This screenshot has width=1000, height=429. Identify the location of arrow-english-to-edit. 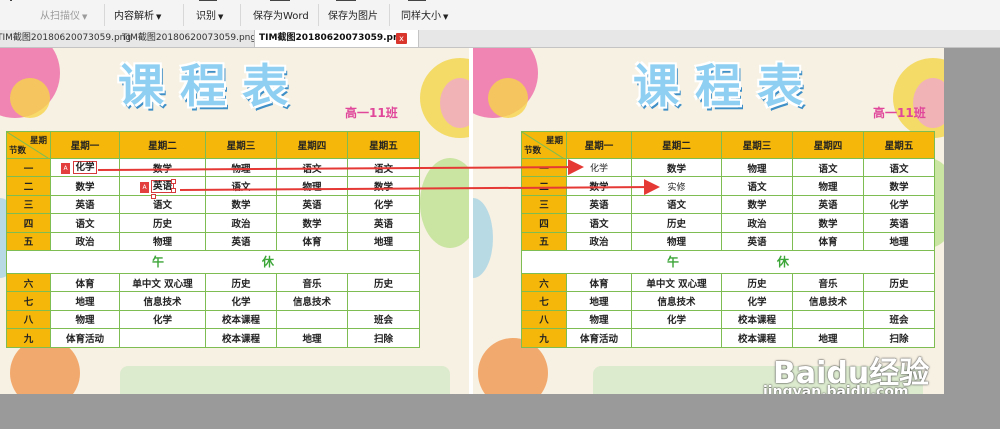
(419, 187).